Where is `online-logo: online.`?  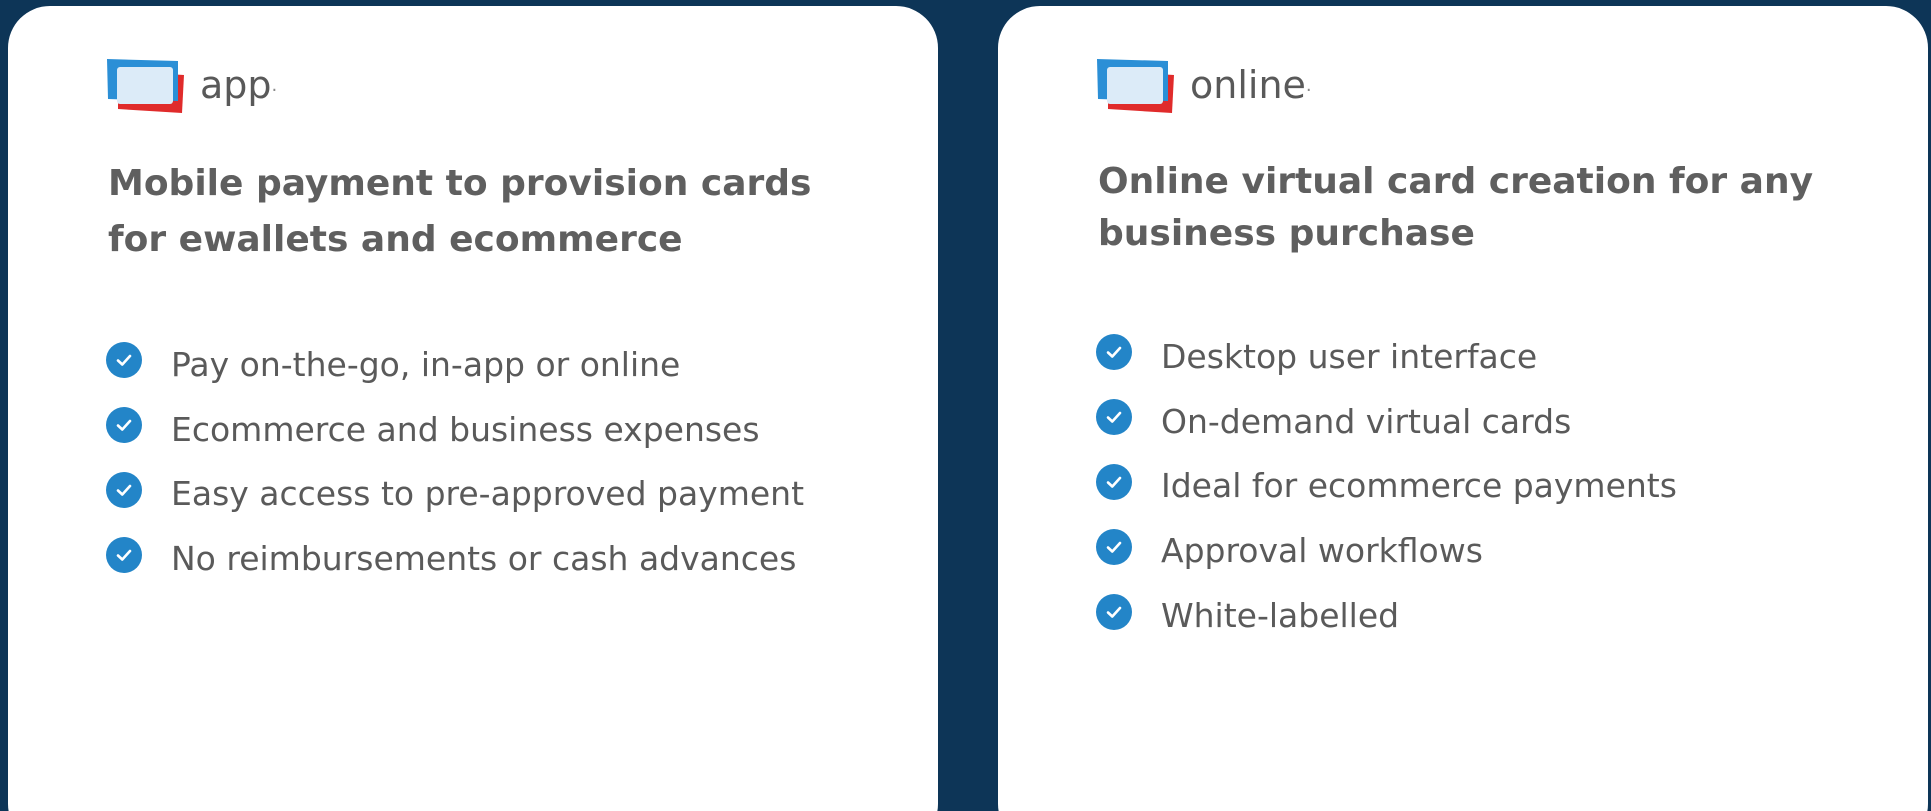 online-logo: online. is located at coordinates (1204, 85).